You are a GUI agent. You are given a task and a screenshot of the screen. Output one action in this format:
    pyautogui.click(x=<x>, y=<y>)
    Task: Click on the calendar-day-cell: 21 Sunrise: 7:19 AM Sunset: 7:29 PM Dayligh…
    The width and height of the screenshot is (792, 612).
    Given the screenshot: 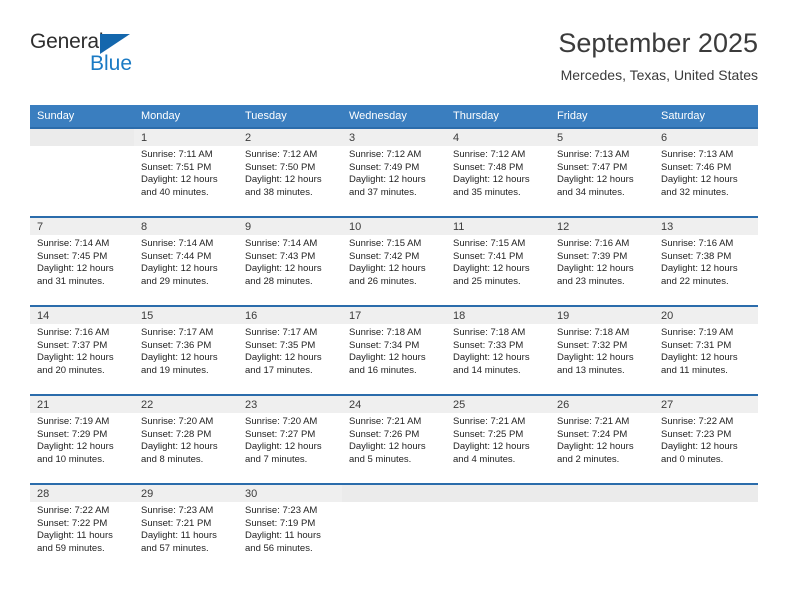 What is the action you would take?
    pyautogui.click(x=82, y=438)
    